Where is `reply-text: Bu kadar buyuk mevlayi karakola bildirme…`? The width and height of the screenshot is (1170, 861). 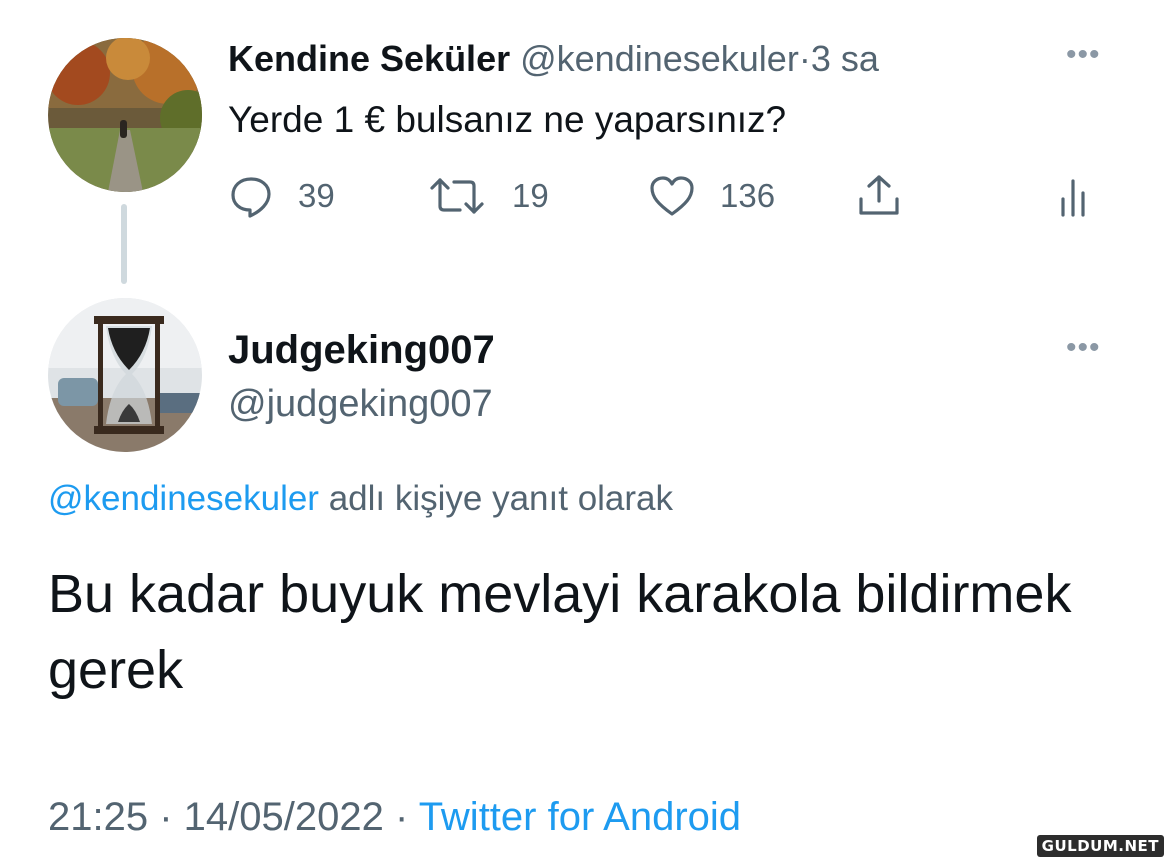 reply-text: Bu kadar buyuk mevlayi karakola bildirme… is located at coordinates (560, 632).